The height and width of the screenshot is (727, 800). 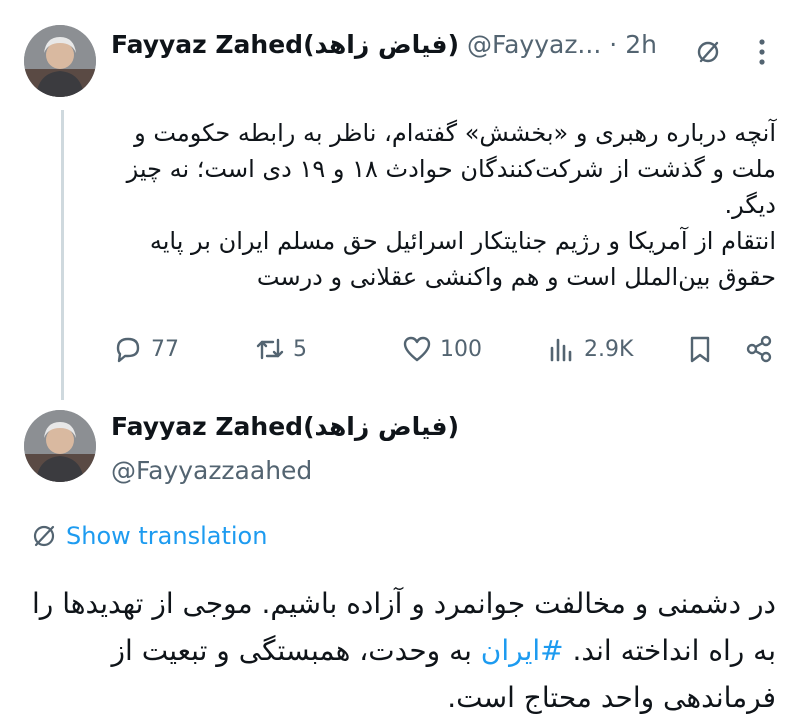 What do you see at coordinates (561, 350) in the screenshot?
I see `views-icon` at bounding box center [561, 350].